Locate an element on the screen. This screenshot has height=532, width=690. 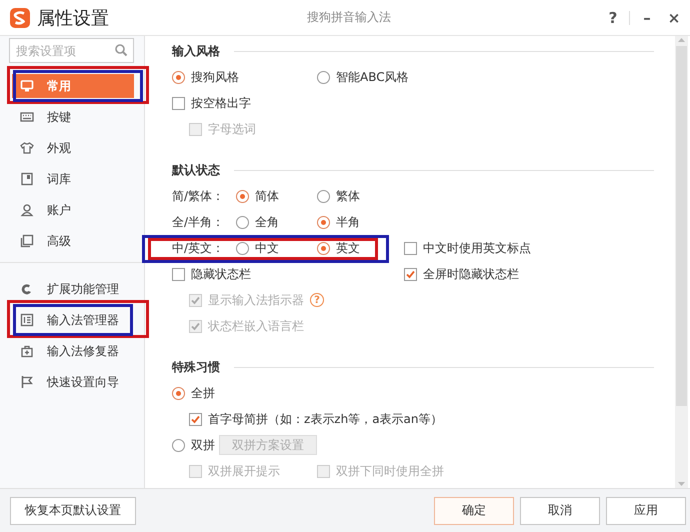
option-label: 智能ABC风格 is located at coordinates (372, 77).